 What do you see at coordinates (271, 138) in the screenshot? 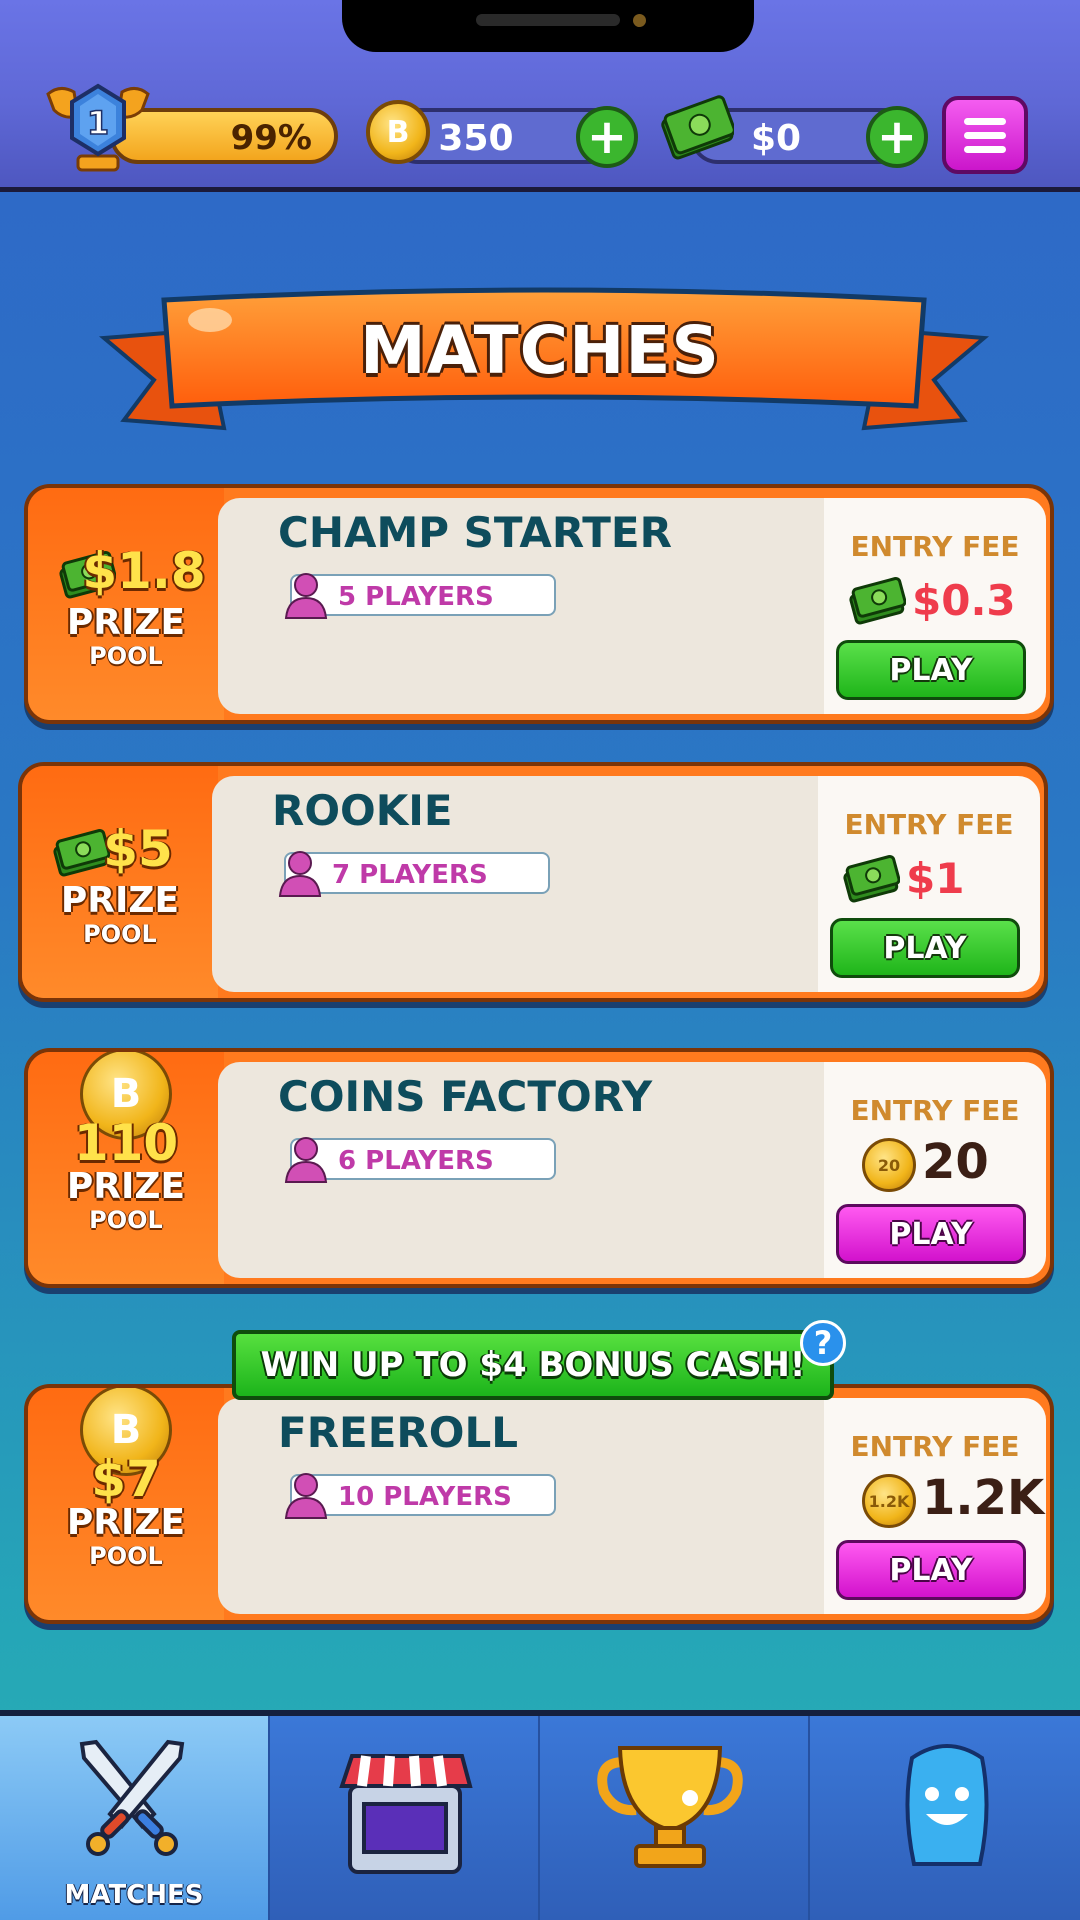
I see `xp-percent: 99%` at bounding box center [271, 138].